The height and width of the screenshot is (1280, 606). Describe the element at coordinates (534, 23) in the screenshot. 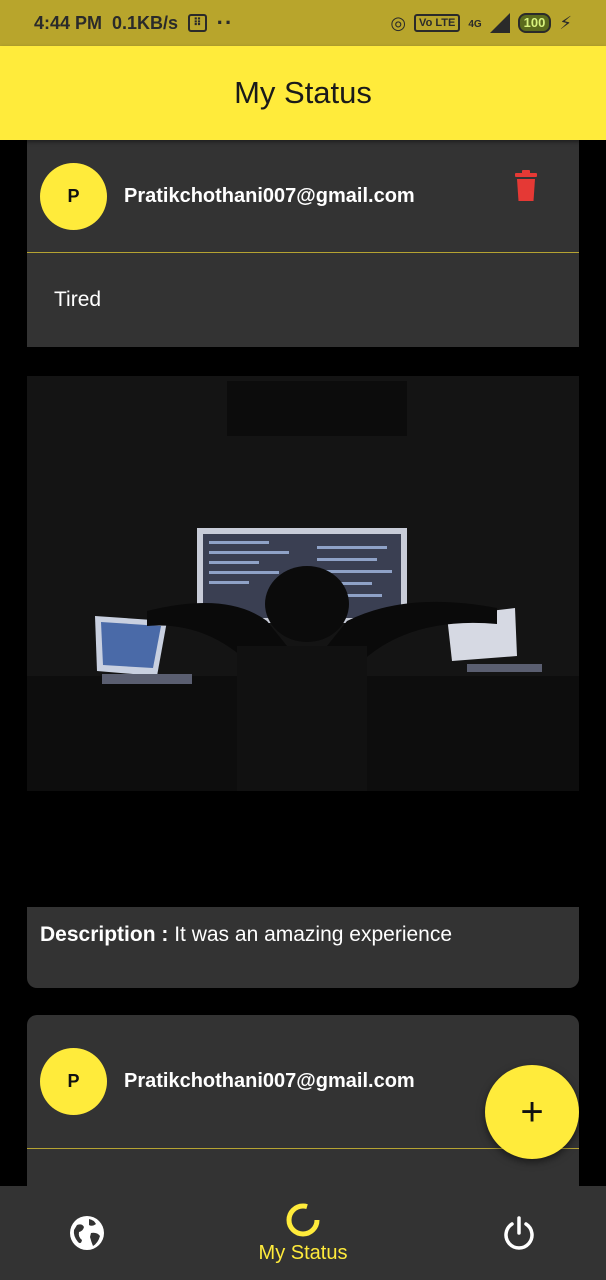

I see `battery-indicator: 100` at that location.